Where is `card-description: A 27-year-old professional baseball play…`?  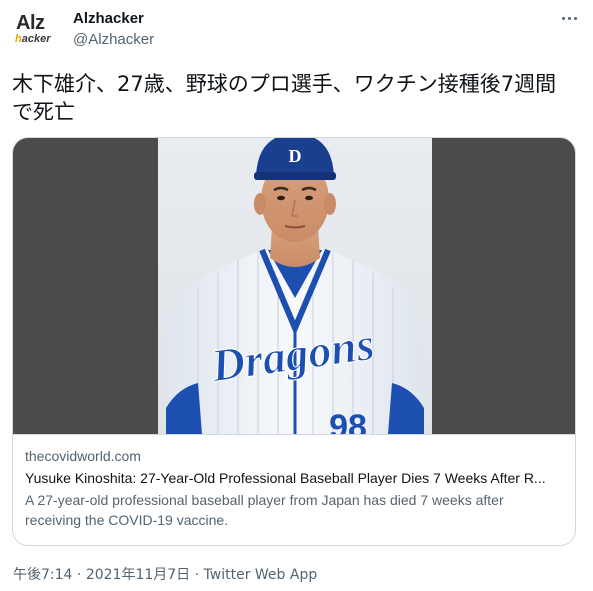
card-description: A 27-year-old professional baseball play… is located at coordinates (264, 510).